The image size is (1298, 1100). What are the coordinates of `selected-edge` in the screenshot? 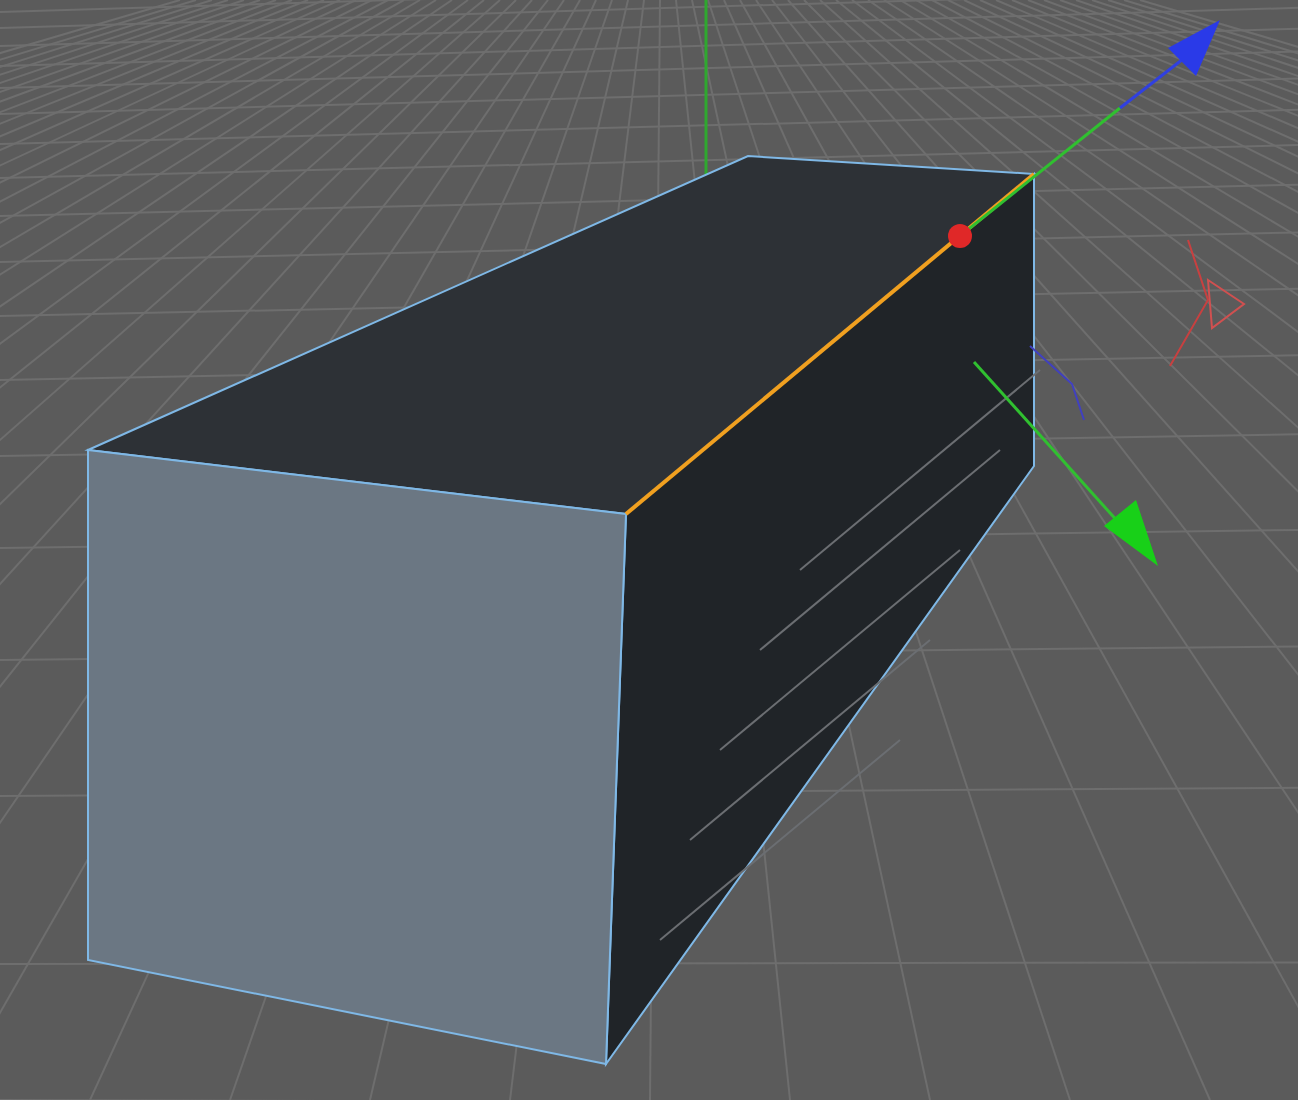 It's located at (830, 344).